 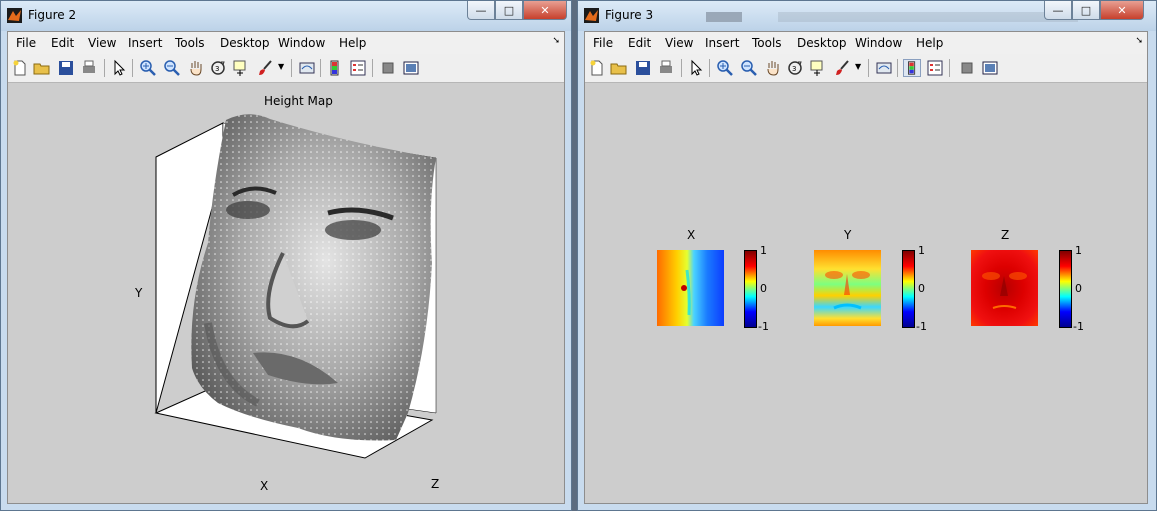 I want to click on panel-x-image, so click(x=690, y=288).